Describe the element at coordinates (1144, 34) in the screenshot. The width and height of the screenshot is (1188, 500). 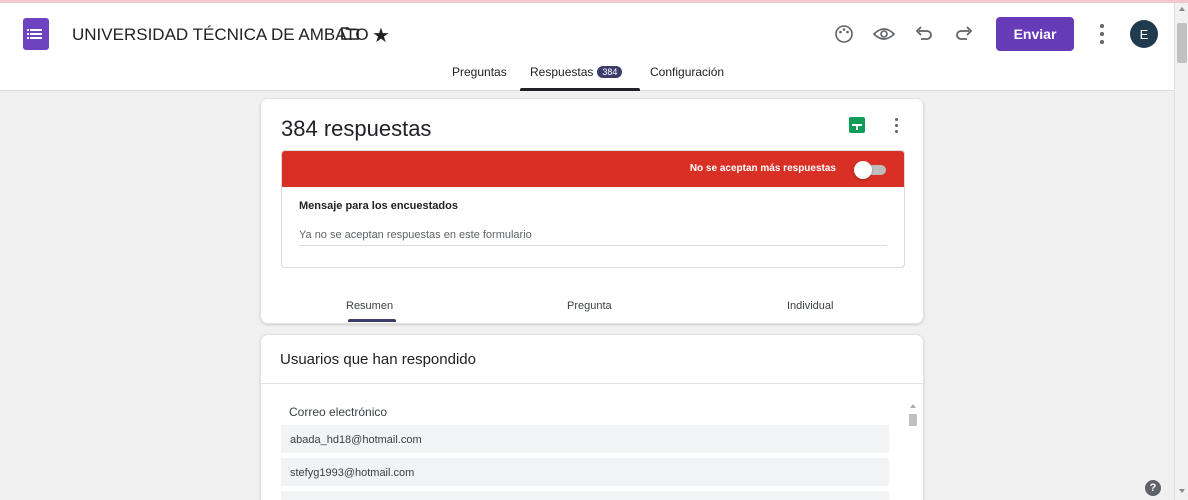
I see `avatar: E` at that location.